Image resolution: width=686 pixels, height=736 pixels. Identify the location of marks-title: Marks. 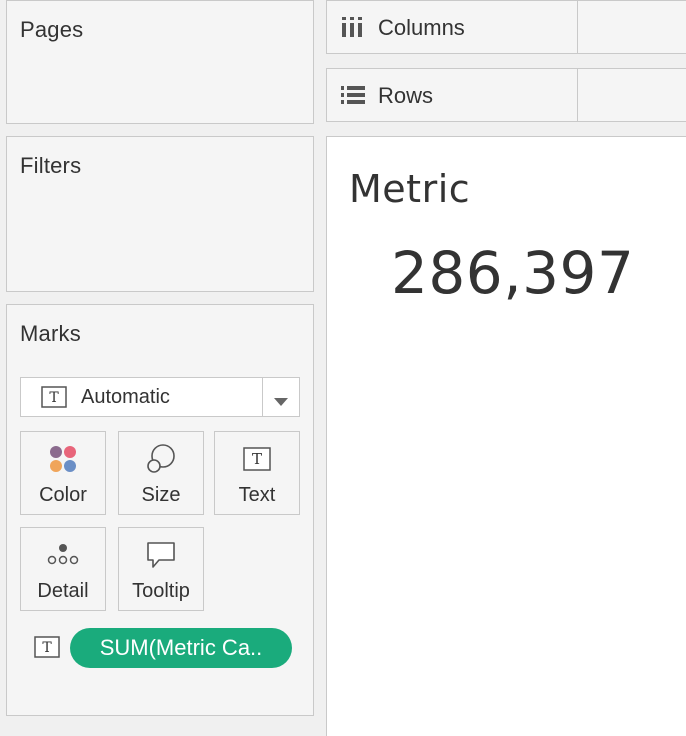
(50, 333).